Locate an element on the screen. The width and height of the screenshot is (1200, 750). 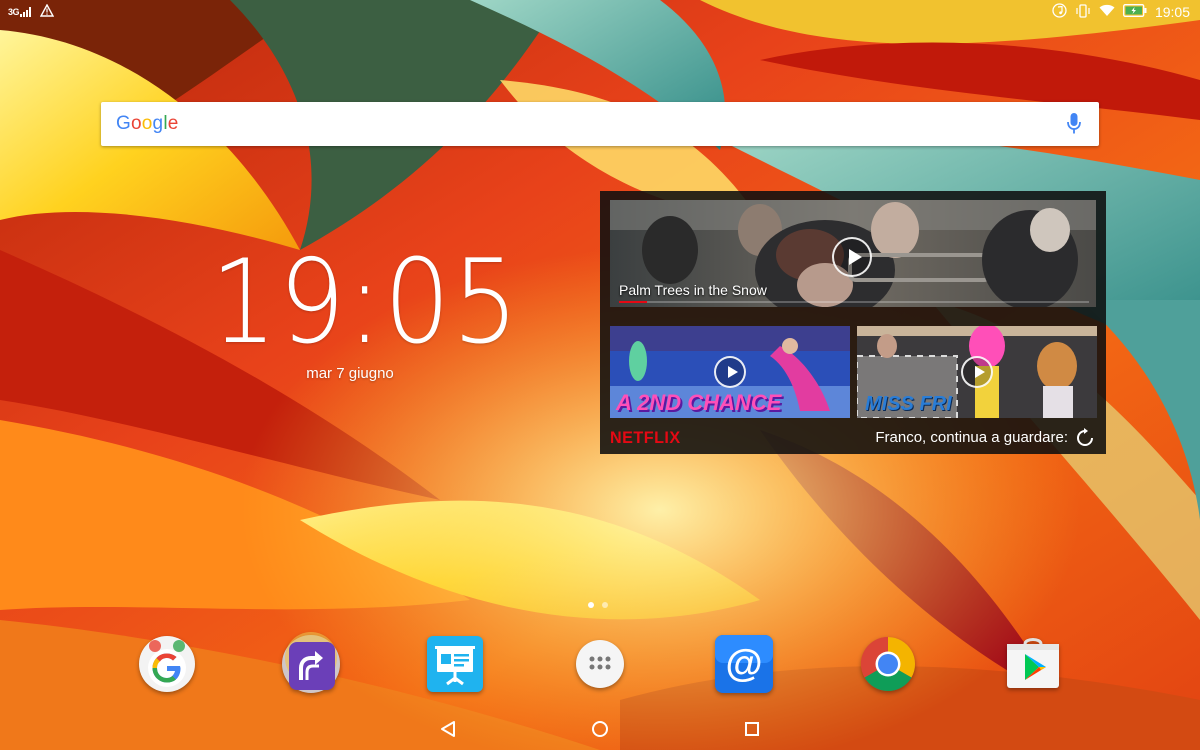
featured-video: Palm Trees in the Snow is located at coordinates (853, 253).